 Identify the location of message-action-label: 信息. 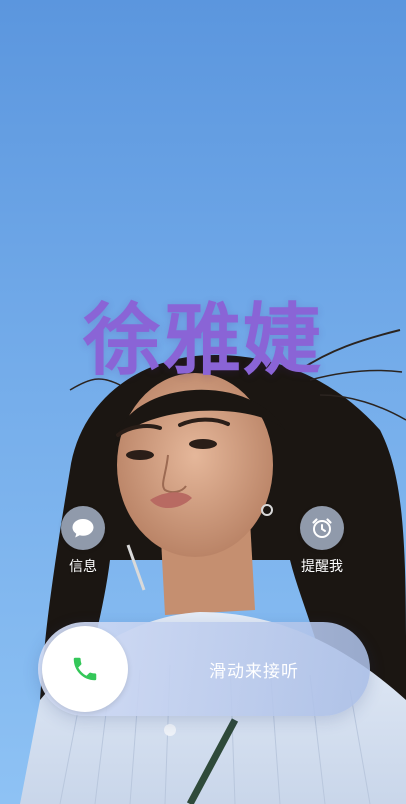
(83, 567).